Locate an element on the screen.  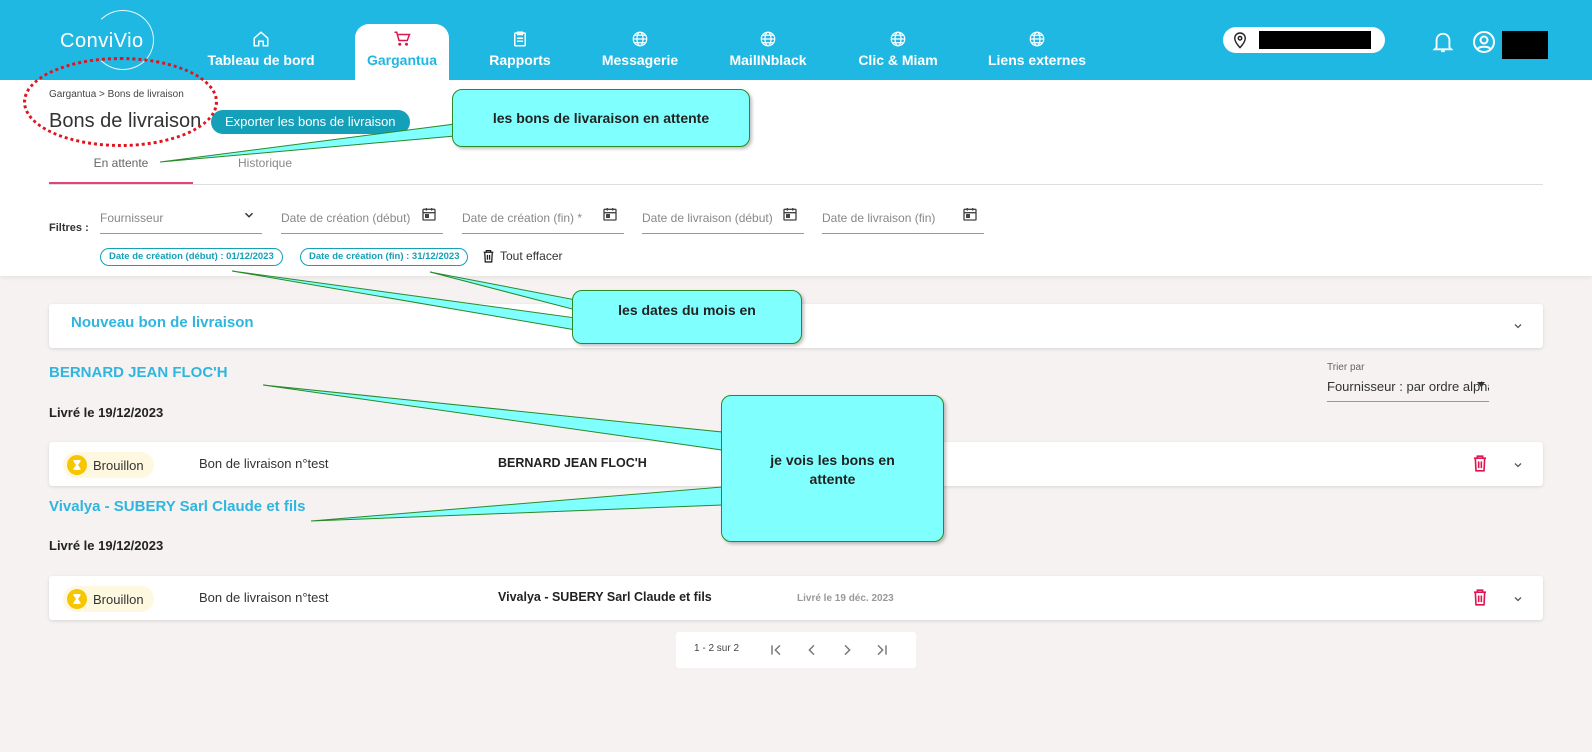
annotation-callout-dates: les dates du mois en is located at coordinates (687, 317).